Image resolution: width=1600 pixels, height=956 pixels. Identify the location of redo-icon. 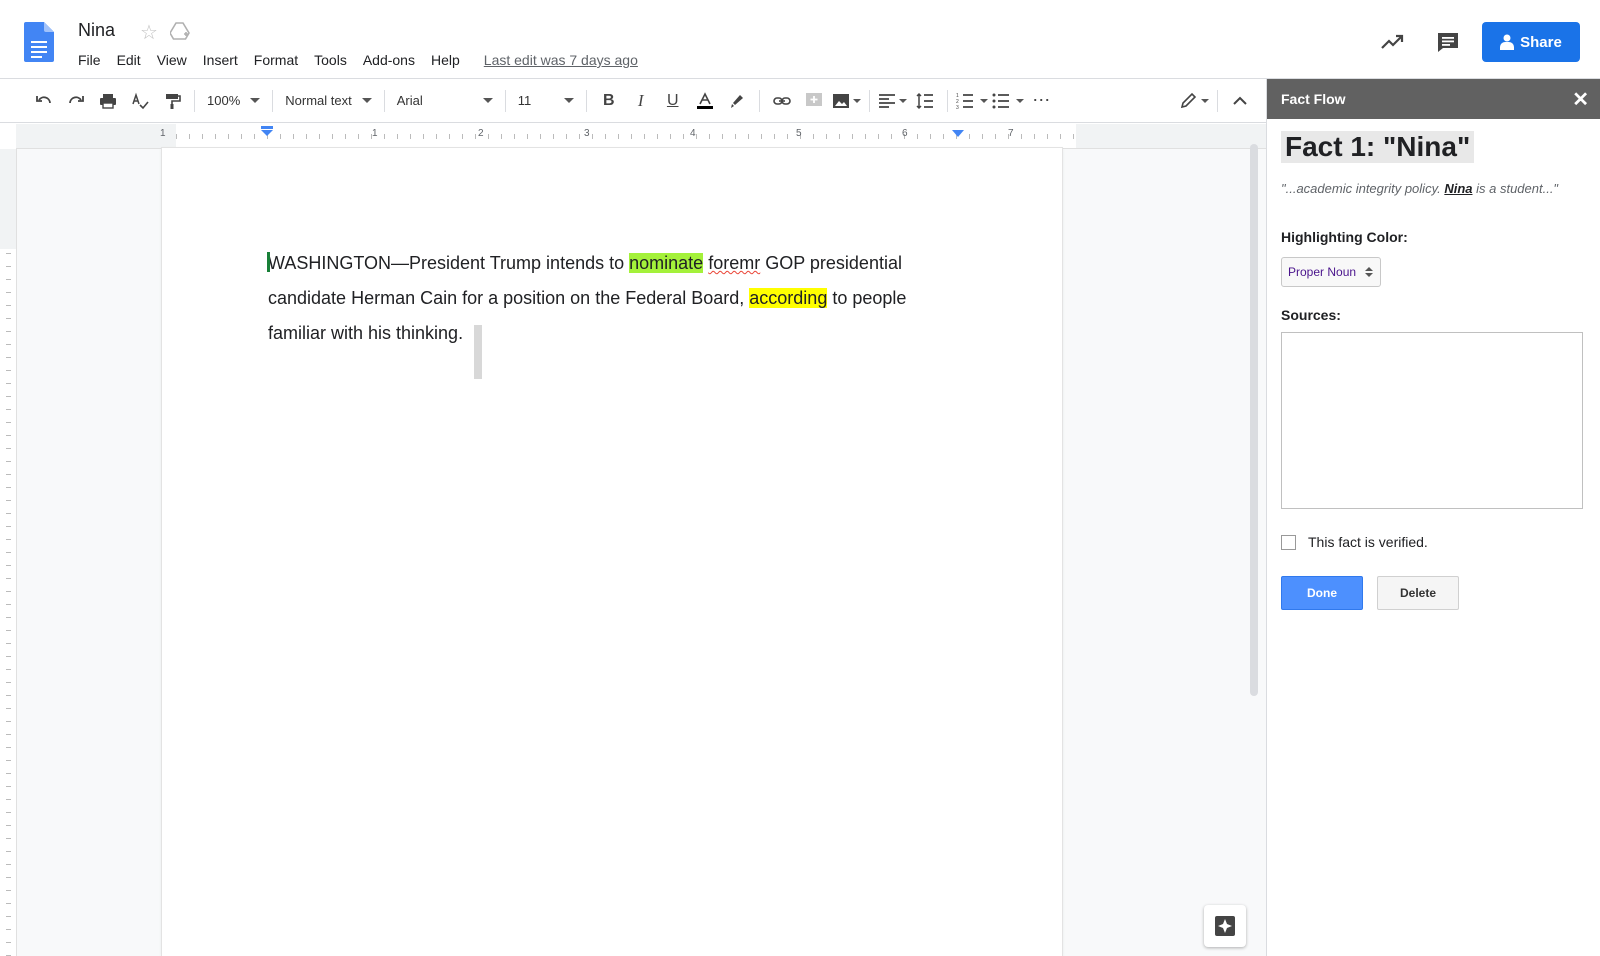
(76, 101).